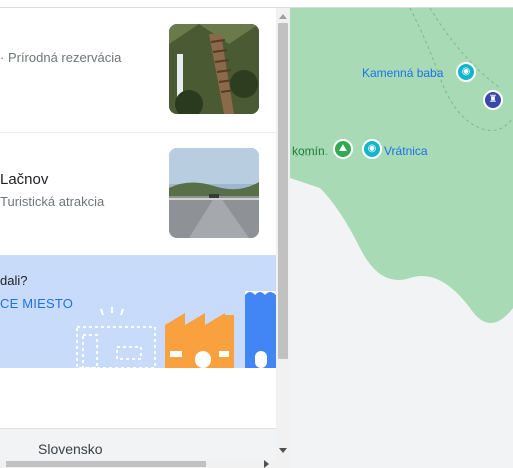 This screenshot has height=468, width=513. I want to click on result-item: · Prírodná rezervácia, so click(138, 70).